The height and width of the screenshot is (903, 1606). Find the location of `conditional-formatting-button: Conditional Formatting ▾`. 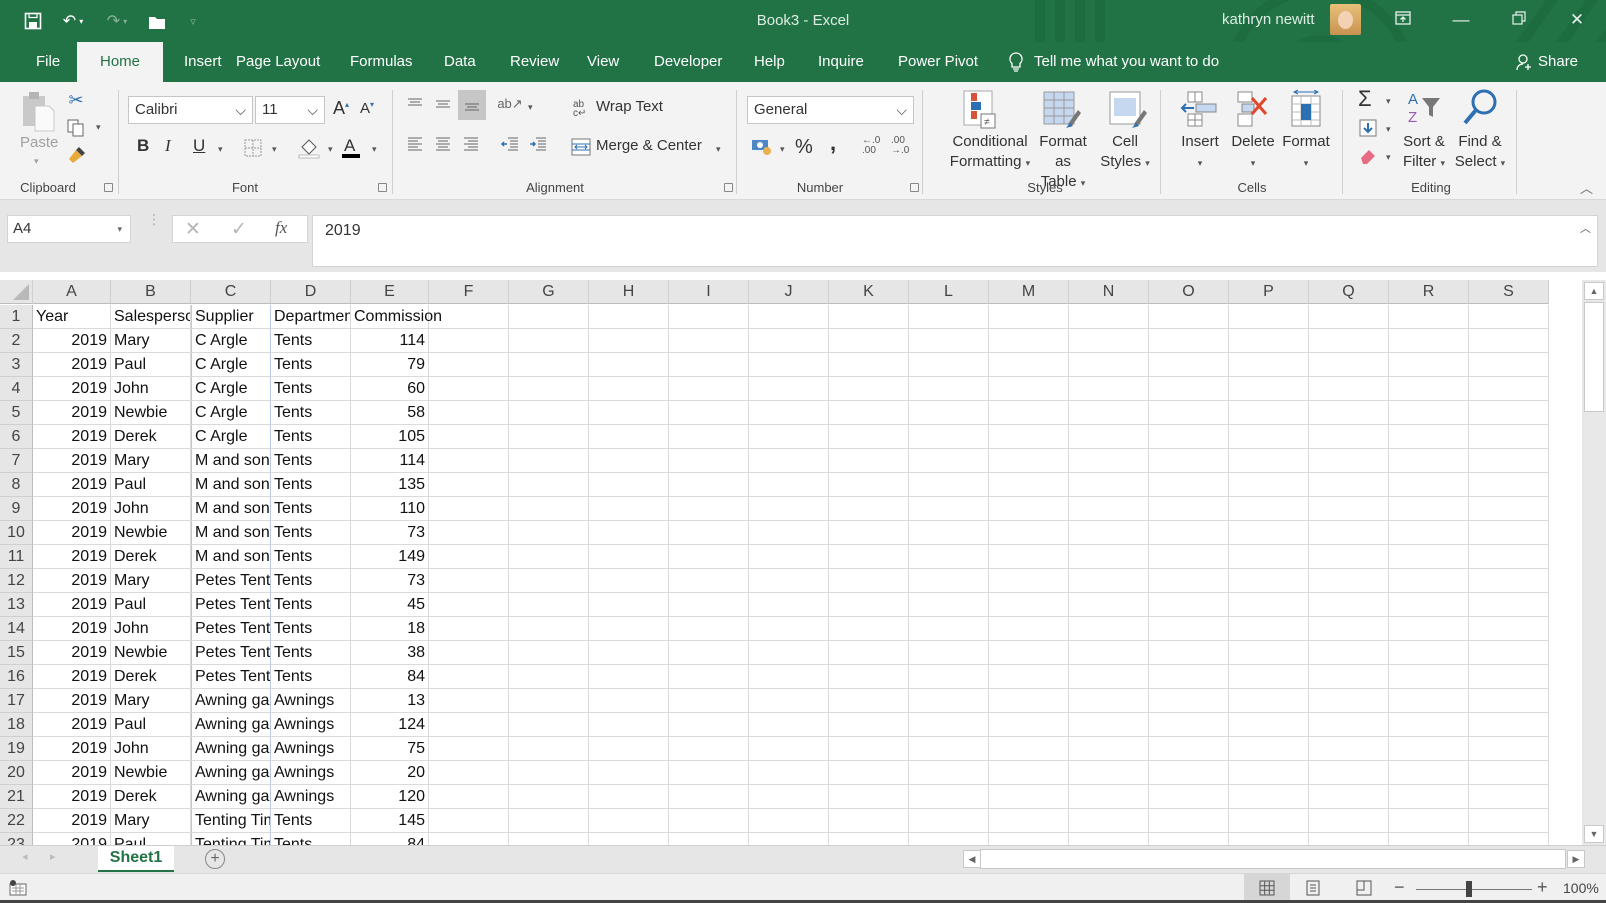

conditional-formatting-button: Conditional Formatting ▾ is located at coordinates (990, 152).